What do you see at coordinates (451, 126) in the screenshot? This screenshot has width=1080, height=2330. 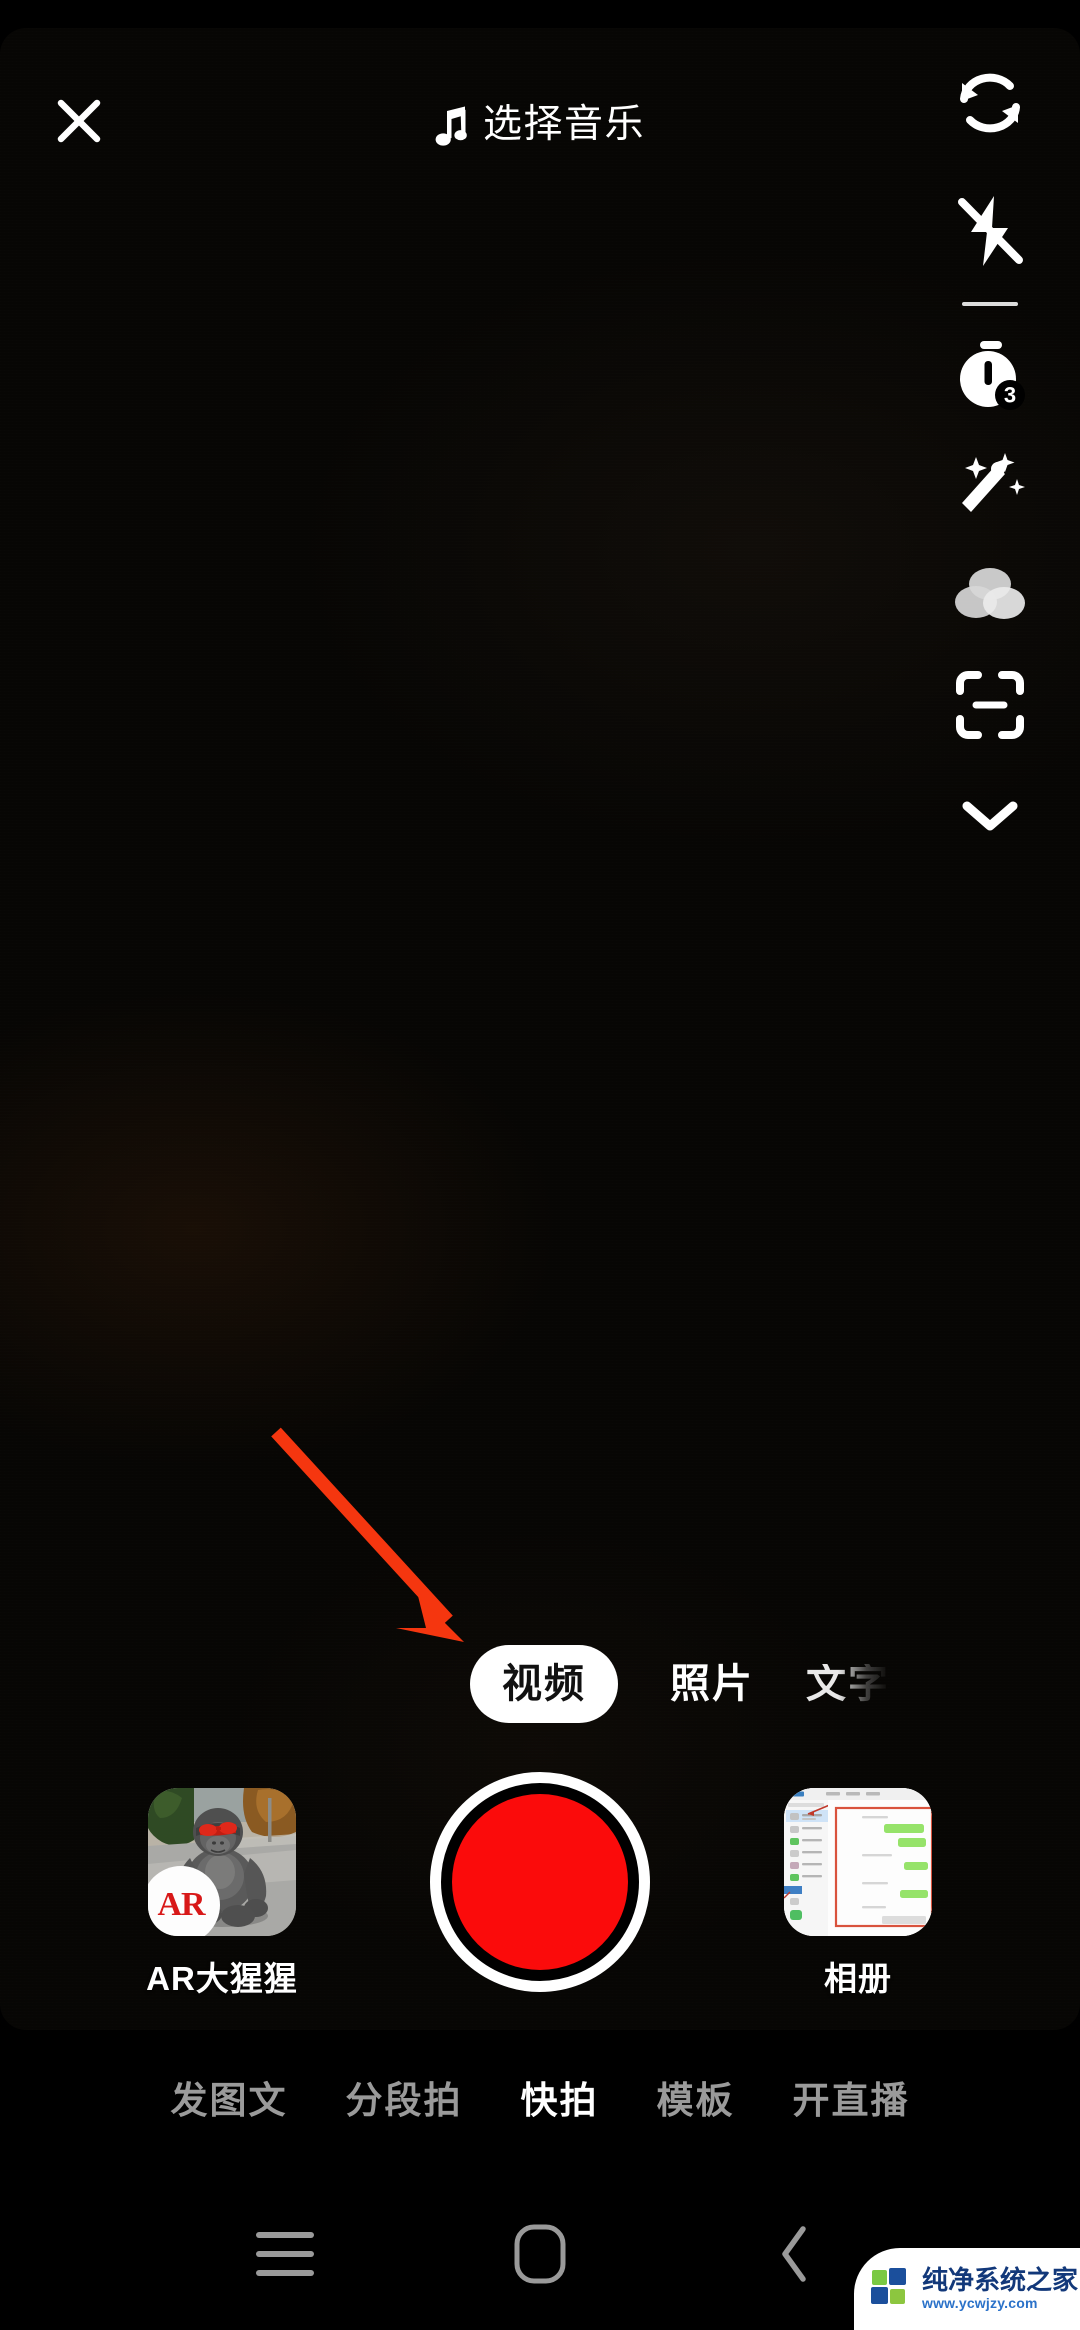 I see `music-note-icon` at bounding box center [451, 126].